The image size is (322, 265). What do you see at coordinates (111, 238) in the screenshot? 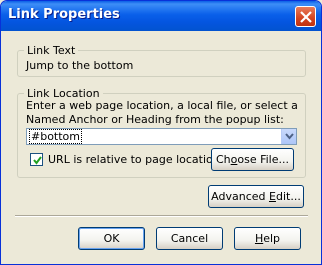
I see `ok-button: OK` at bounding box center [111, 238].